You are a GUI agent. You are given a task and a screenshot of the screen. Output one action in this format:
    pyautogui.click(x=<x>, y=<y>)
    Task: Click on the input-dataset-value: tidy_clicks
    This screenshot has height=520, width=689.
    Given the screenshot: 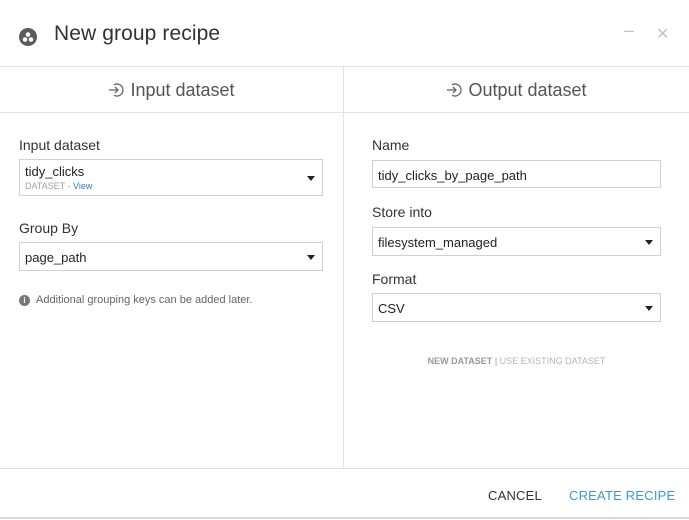 What is the action you would take?
    pyautogui.click(x=55, y=171)
    